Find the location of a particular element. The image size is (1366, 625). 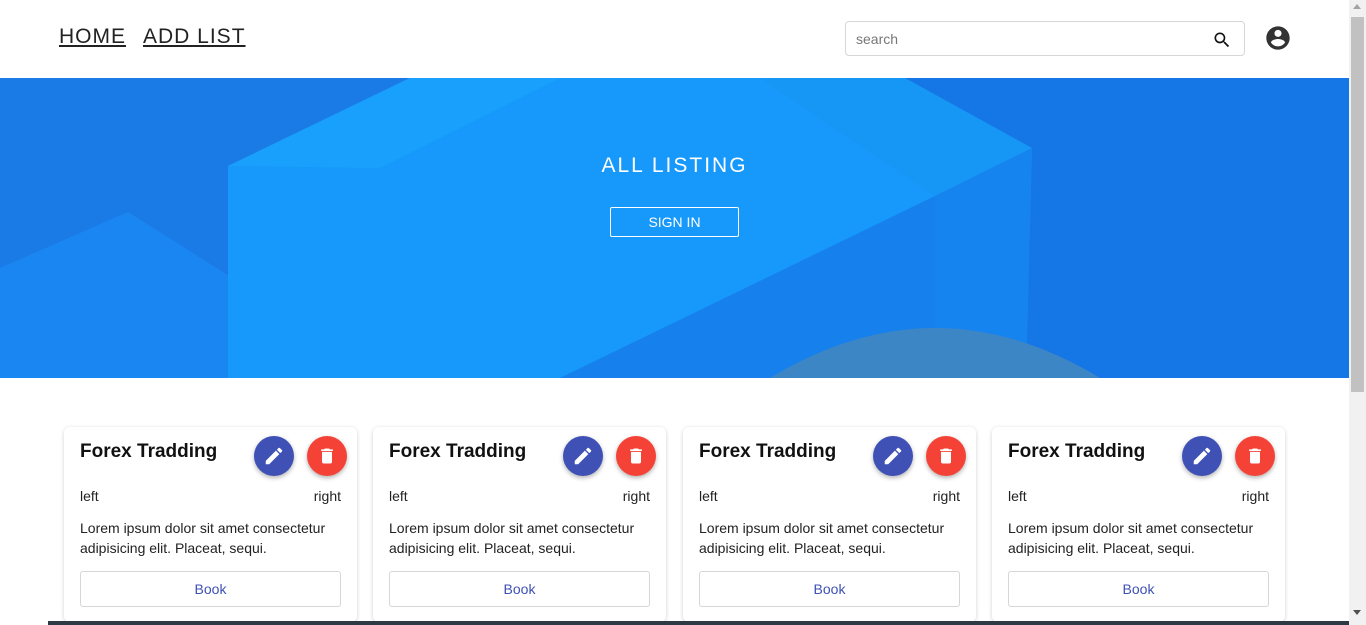

scroll-up-arrow-icon is located at coordinates (1357, 6).